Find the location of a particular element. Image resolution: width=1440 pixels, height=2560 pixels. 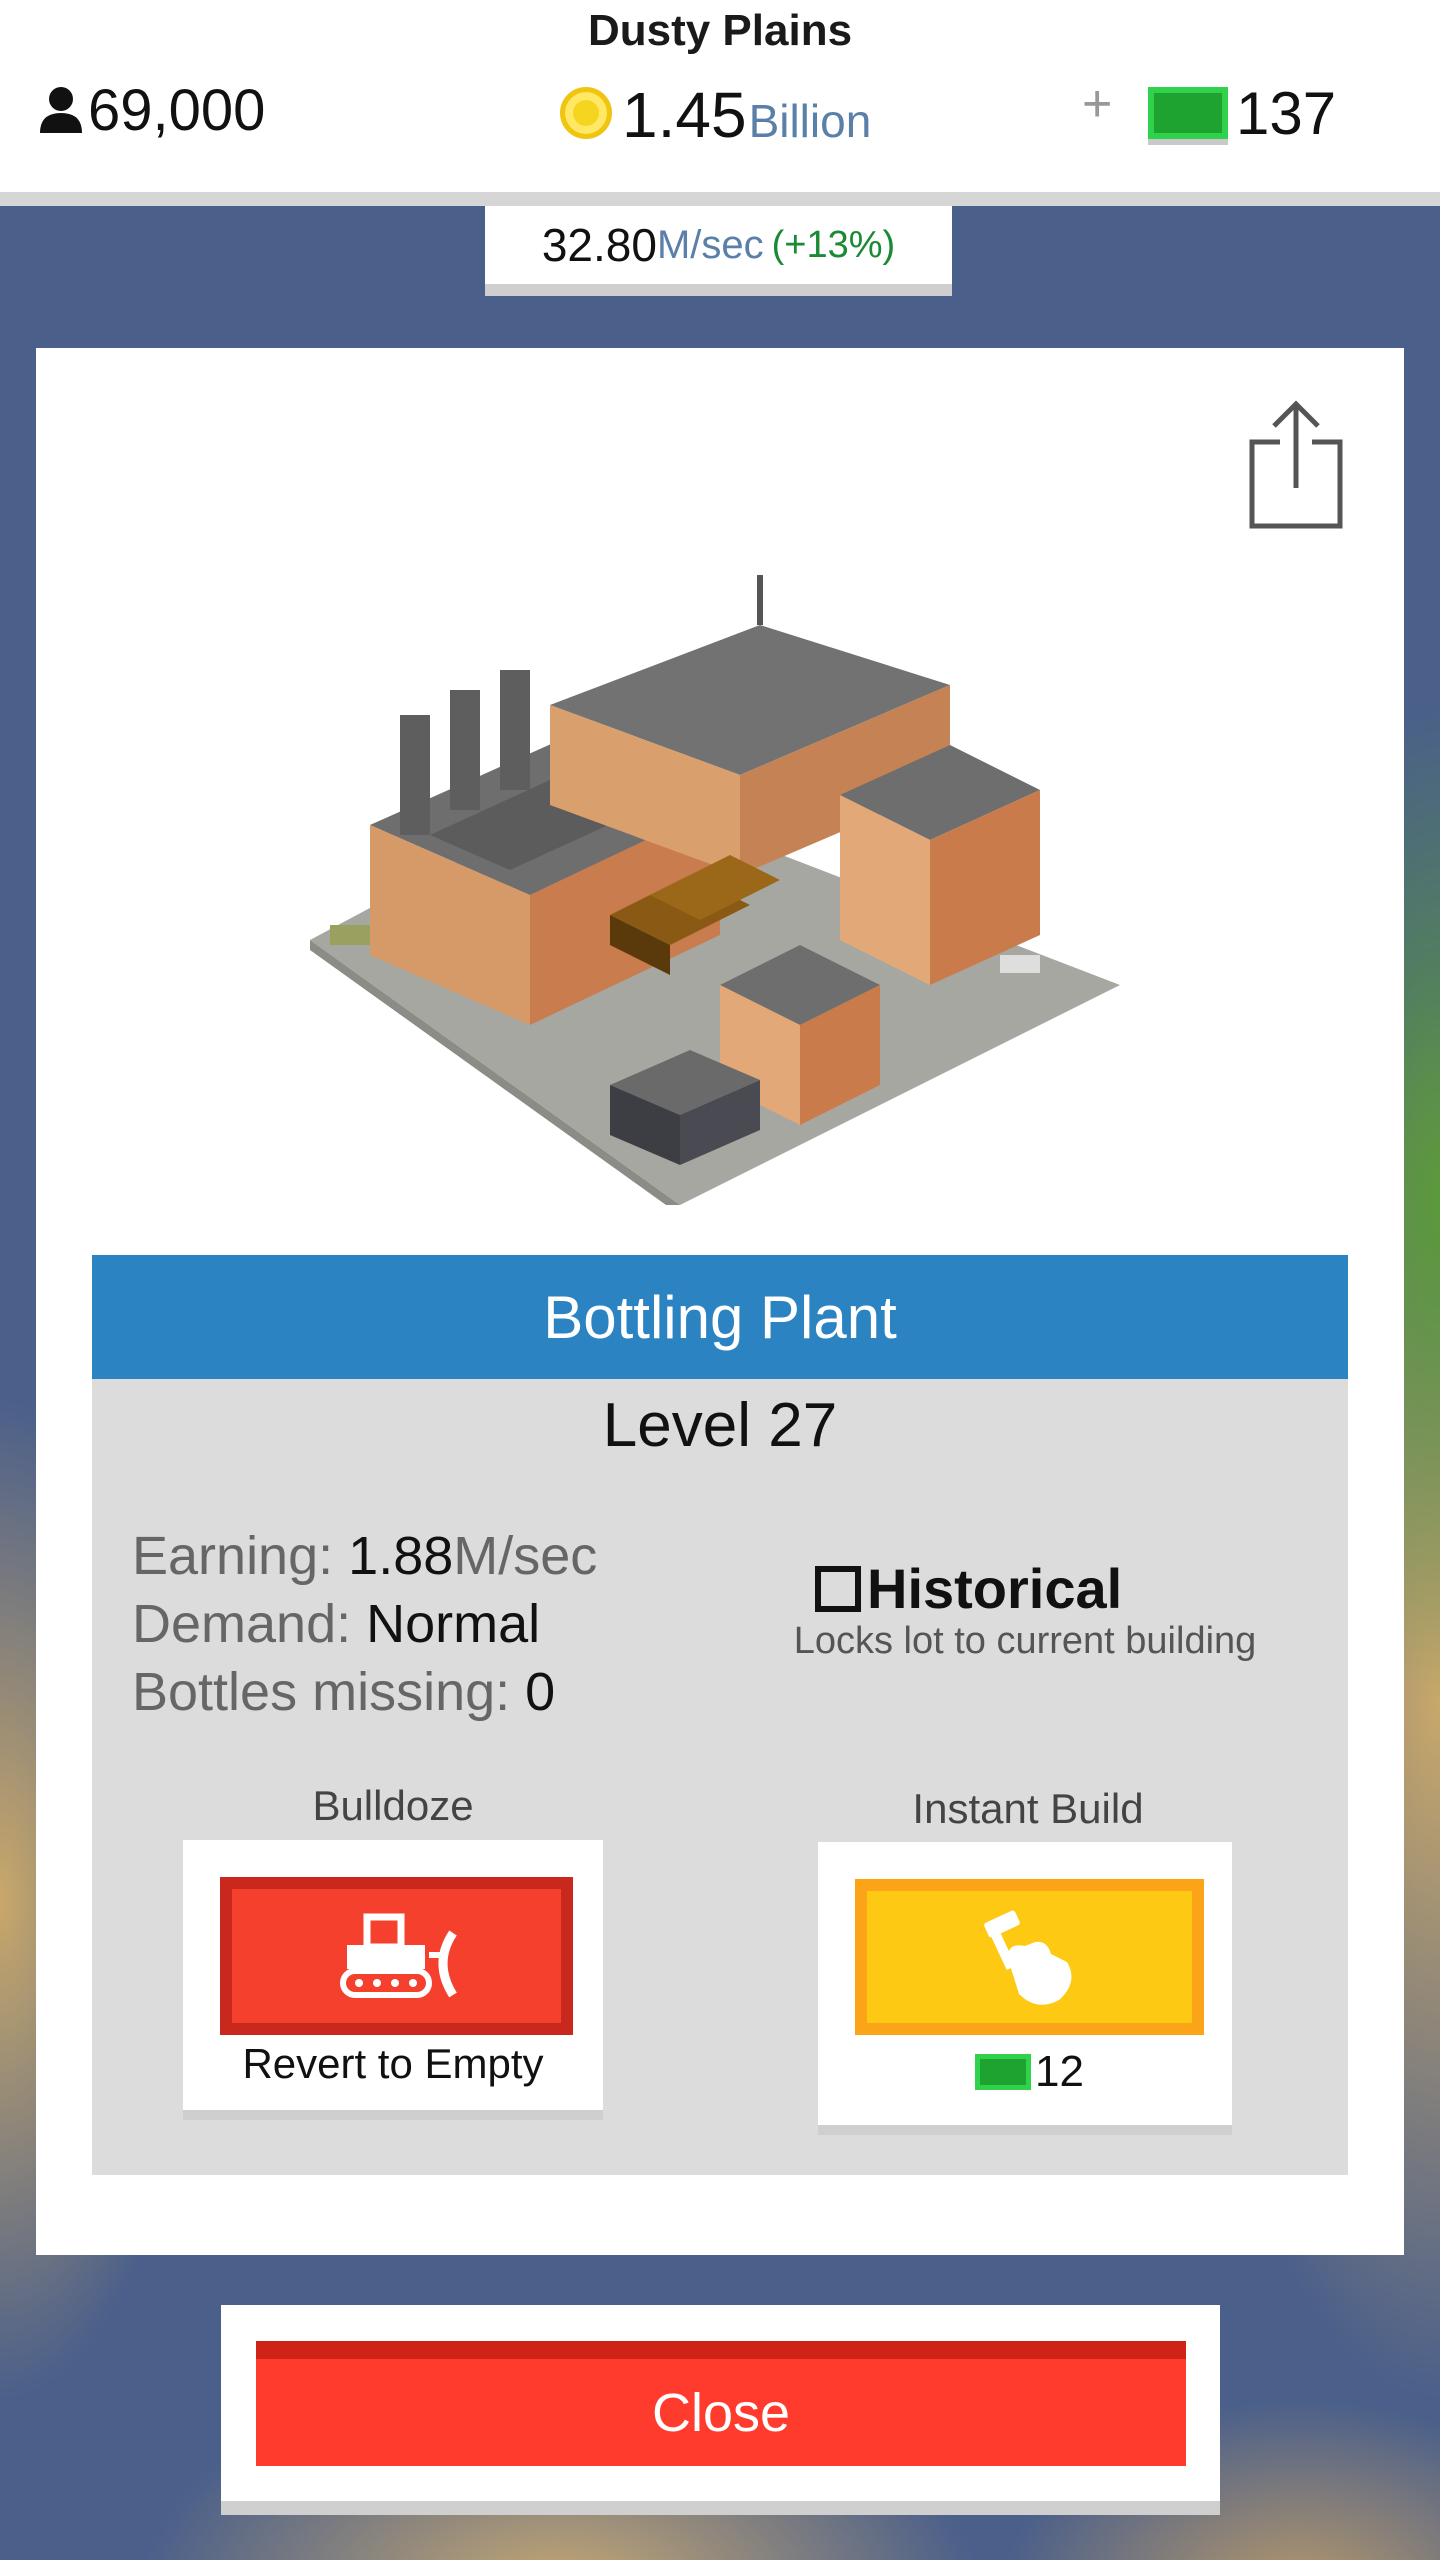

hammer-hand-icon is located at coordinates (1027, 1957).